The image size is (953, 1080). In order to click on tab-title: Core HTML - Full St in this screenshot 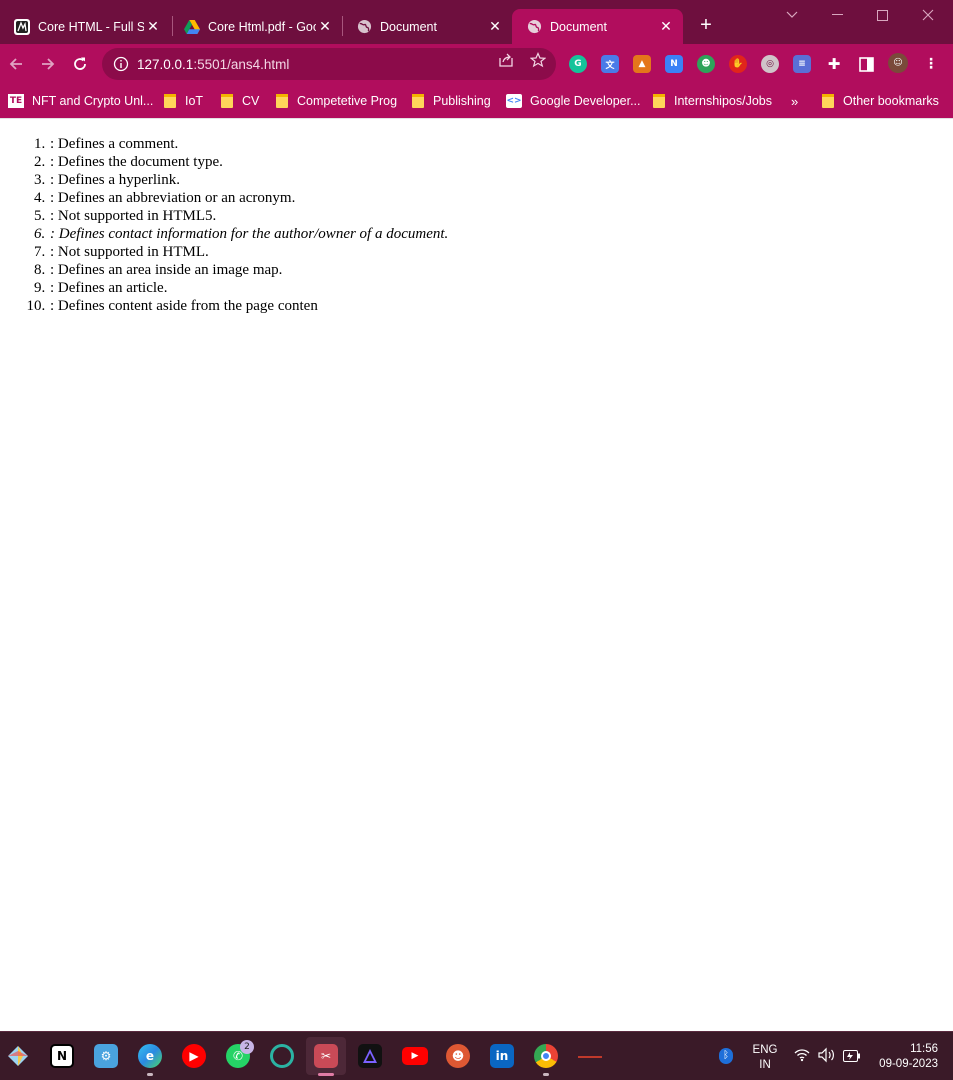, I will do `click(91, 26)`.